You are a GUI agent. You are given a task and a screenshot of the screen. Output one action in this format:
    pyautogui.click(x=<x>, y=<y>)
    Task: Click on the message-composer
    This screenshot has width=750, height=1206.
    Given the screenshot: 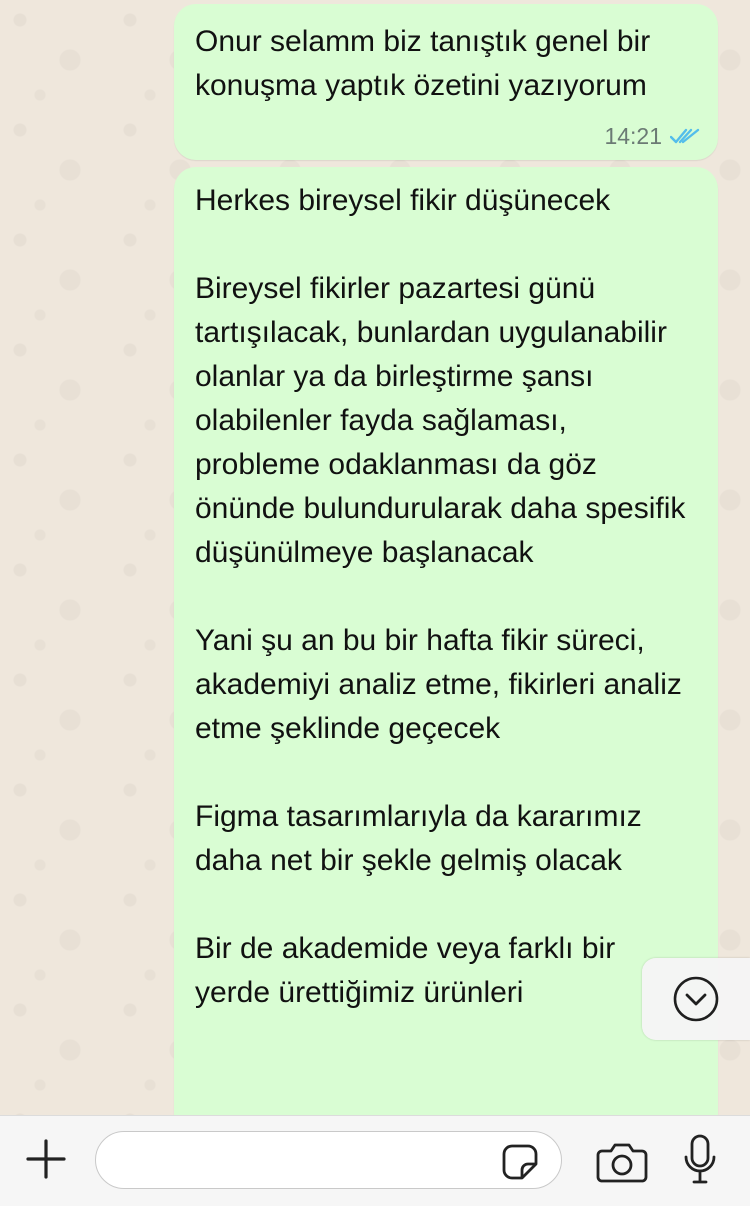 What is the action you would take?
    pyautogui.click(x=375, y=1160)
    